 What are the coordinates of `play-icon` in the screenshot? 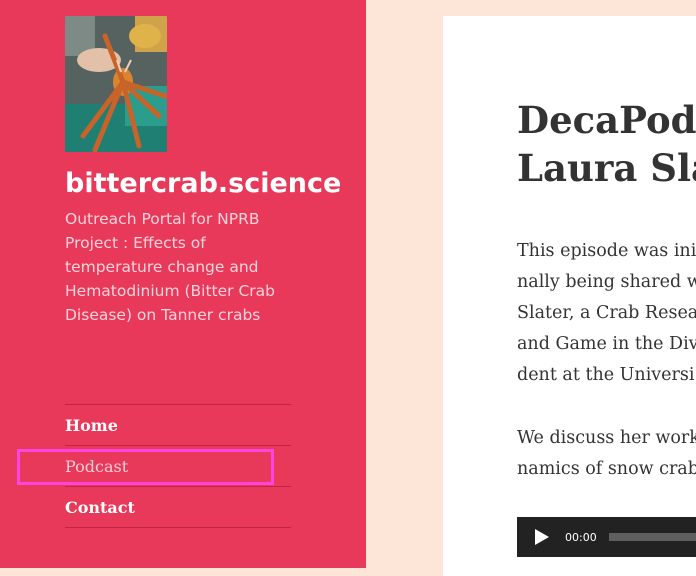 It's located at (542, 537).